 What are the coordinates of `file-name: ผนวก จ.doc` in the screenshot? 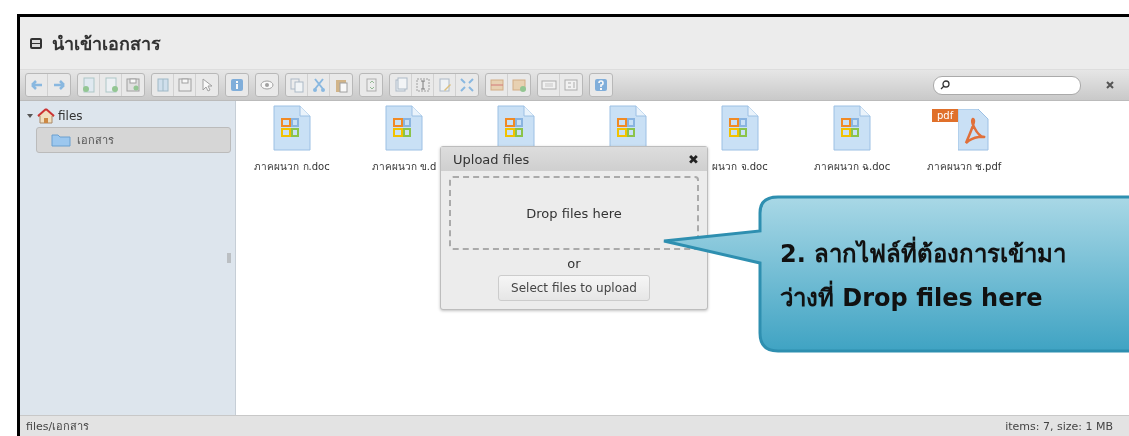 It's located at (740, 166).